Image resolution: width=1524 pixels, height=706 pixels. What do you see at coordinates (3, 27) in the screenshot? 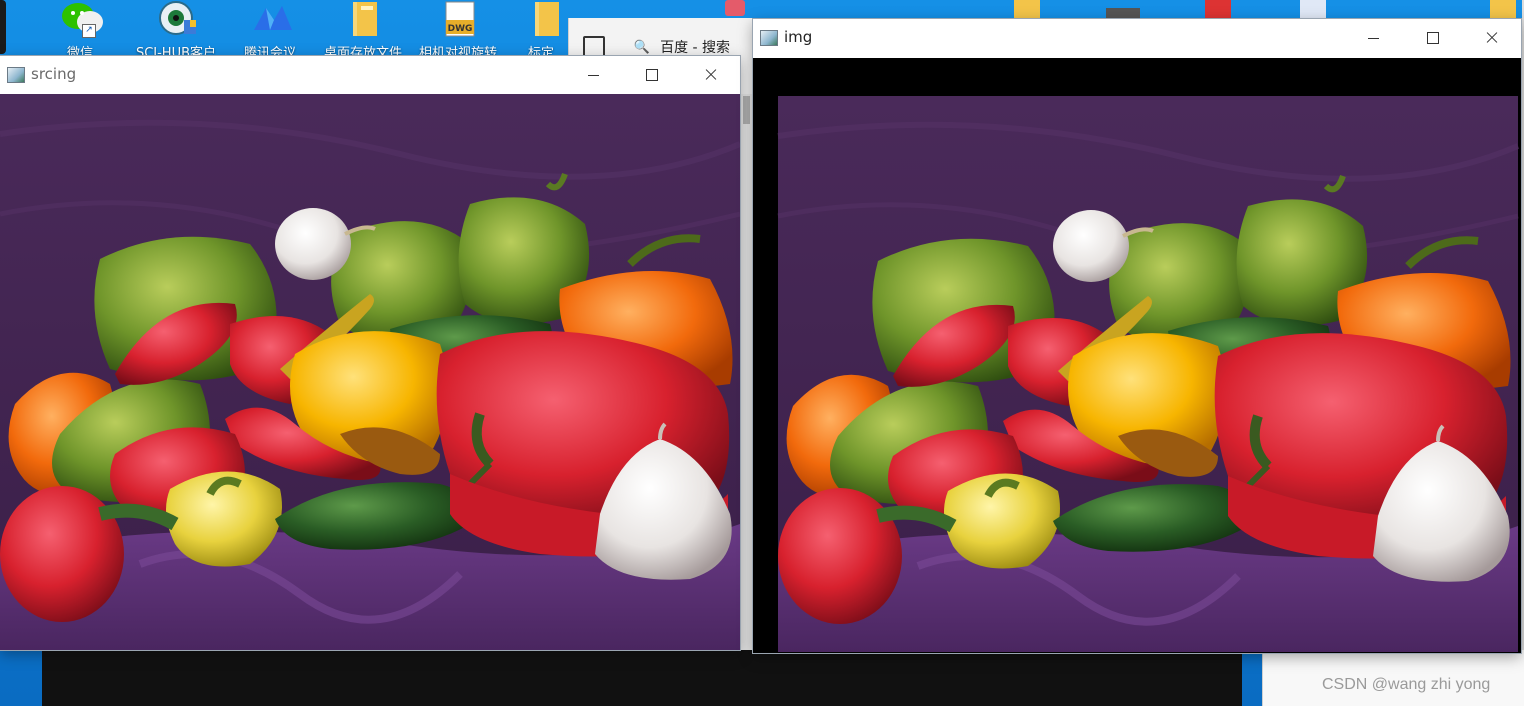
I see `taskbar-edge` at bounding box center [3, 27].